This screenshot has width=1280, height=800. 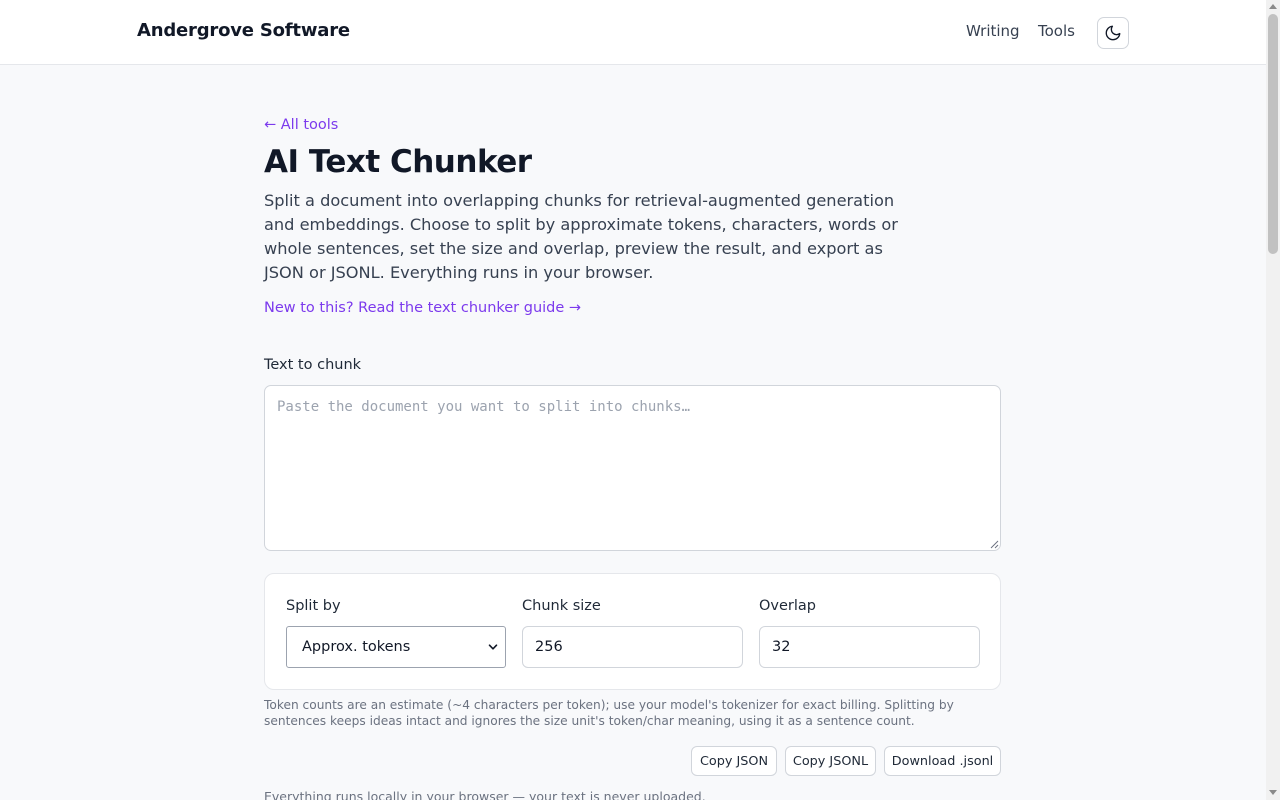 I want to click on page-scrollbar, so click(x=1273, y=400).